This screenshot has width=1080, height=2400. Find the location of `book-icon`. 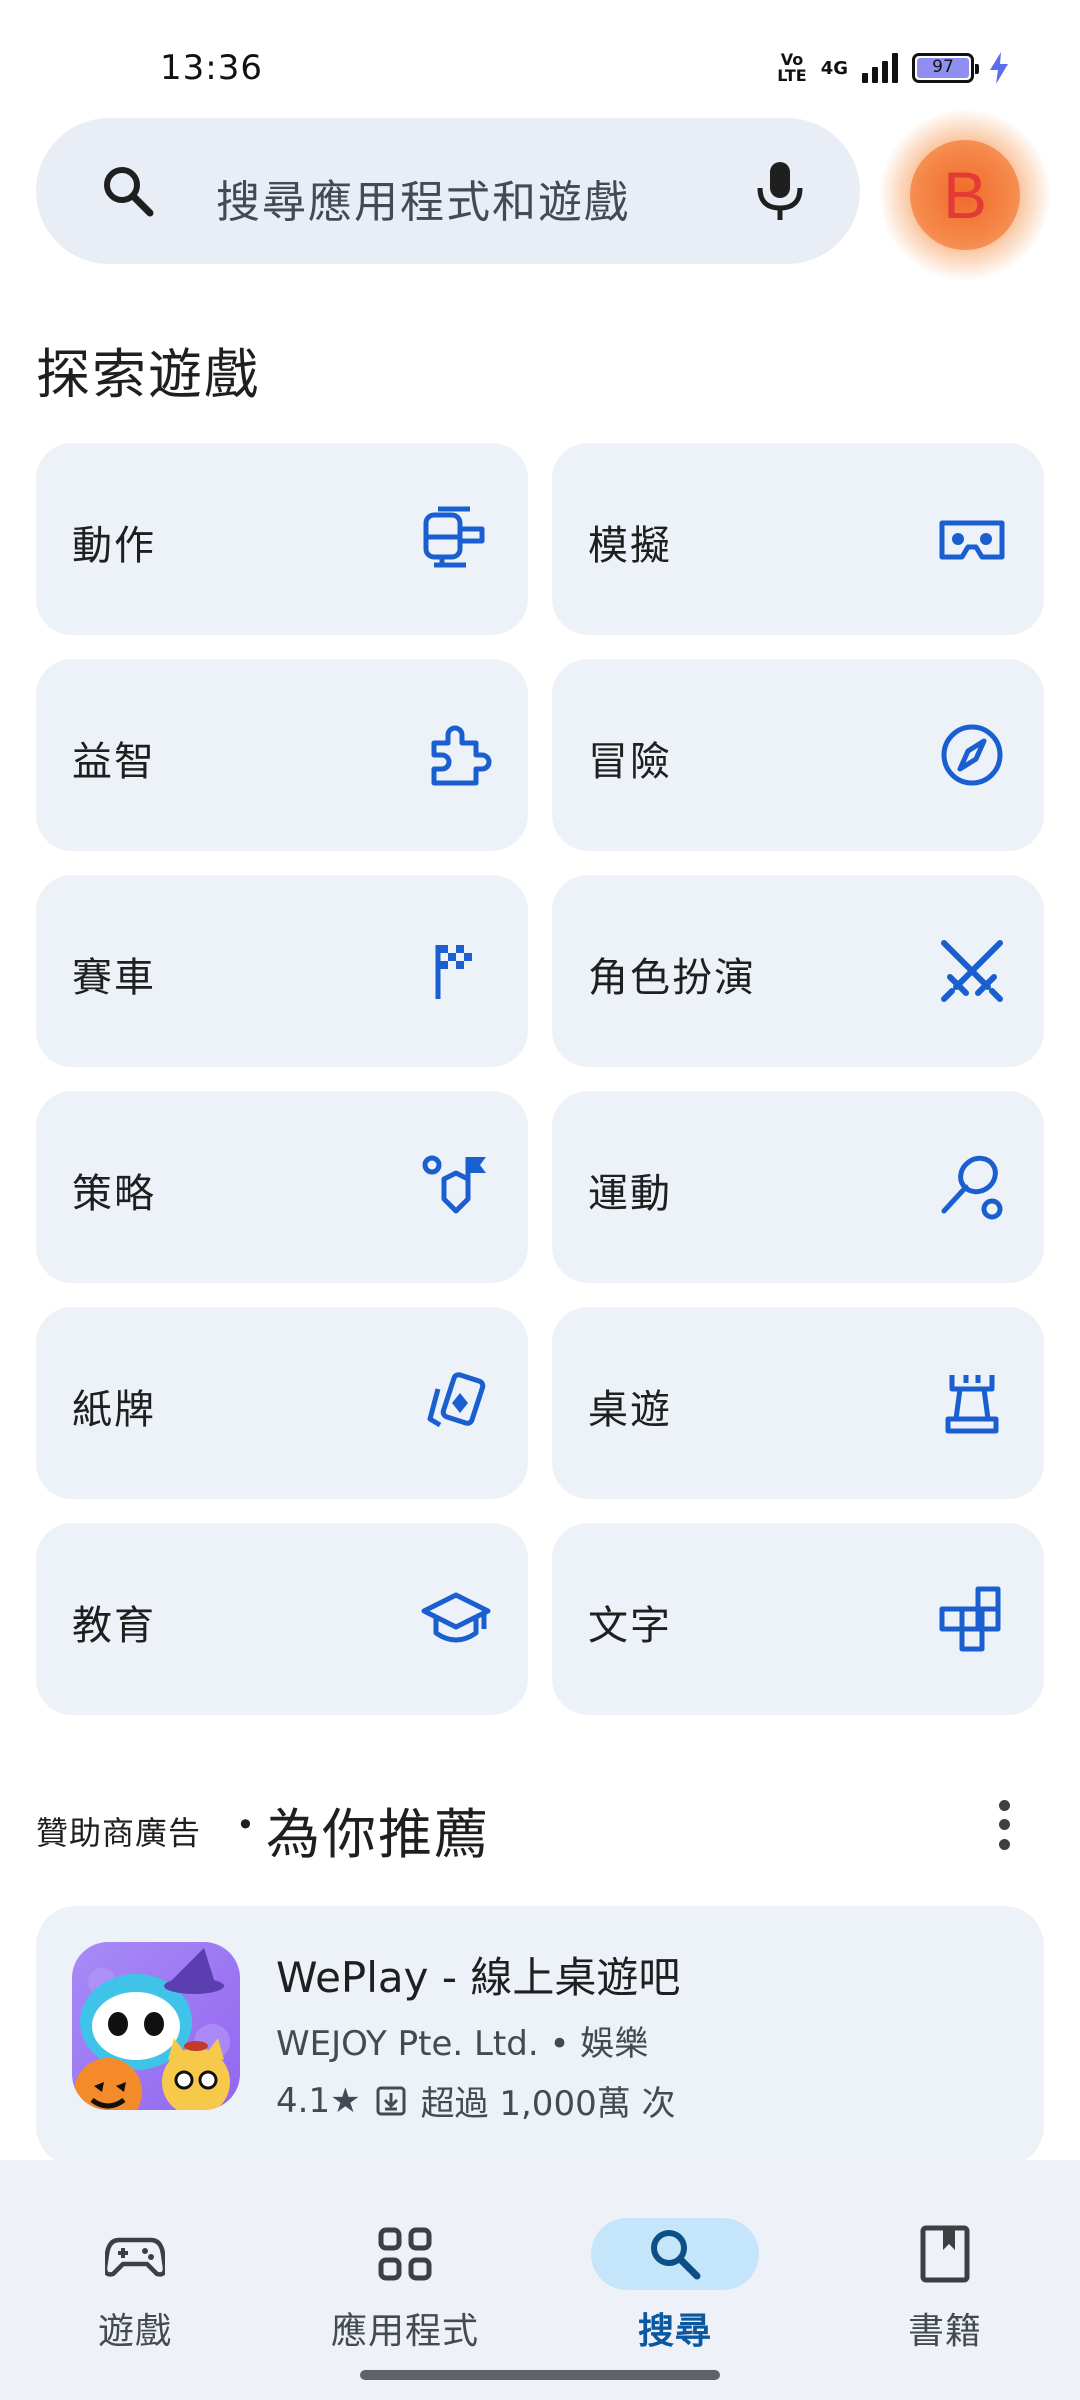

book-icon is located at coordinates (945, 2254).